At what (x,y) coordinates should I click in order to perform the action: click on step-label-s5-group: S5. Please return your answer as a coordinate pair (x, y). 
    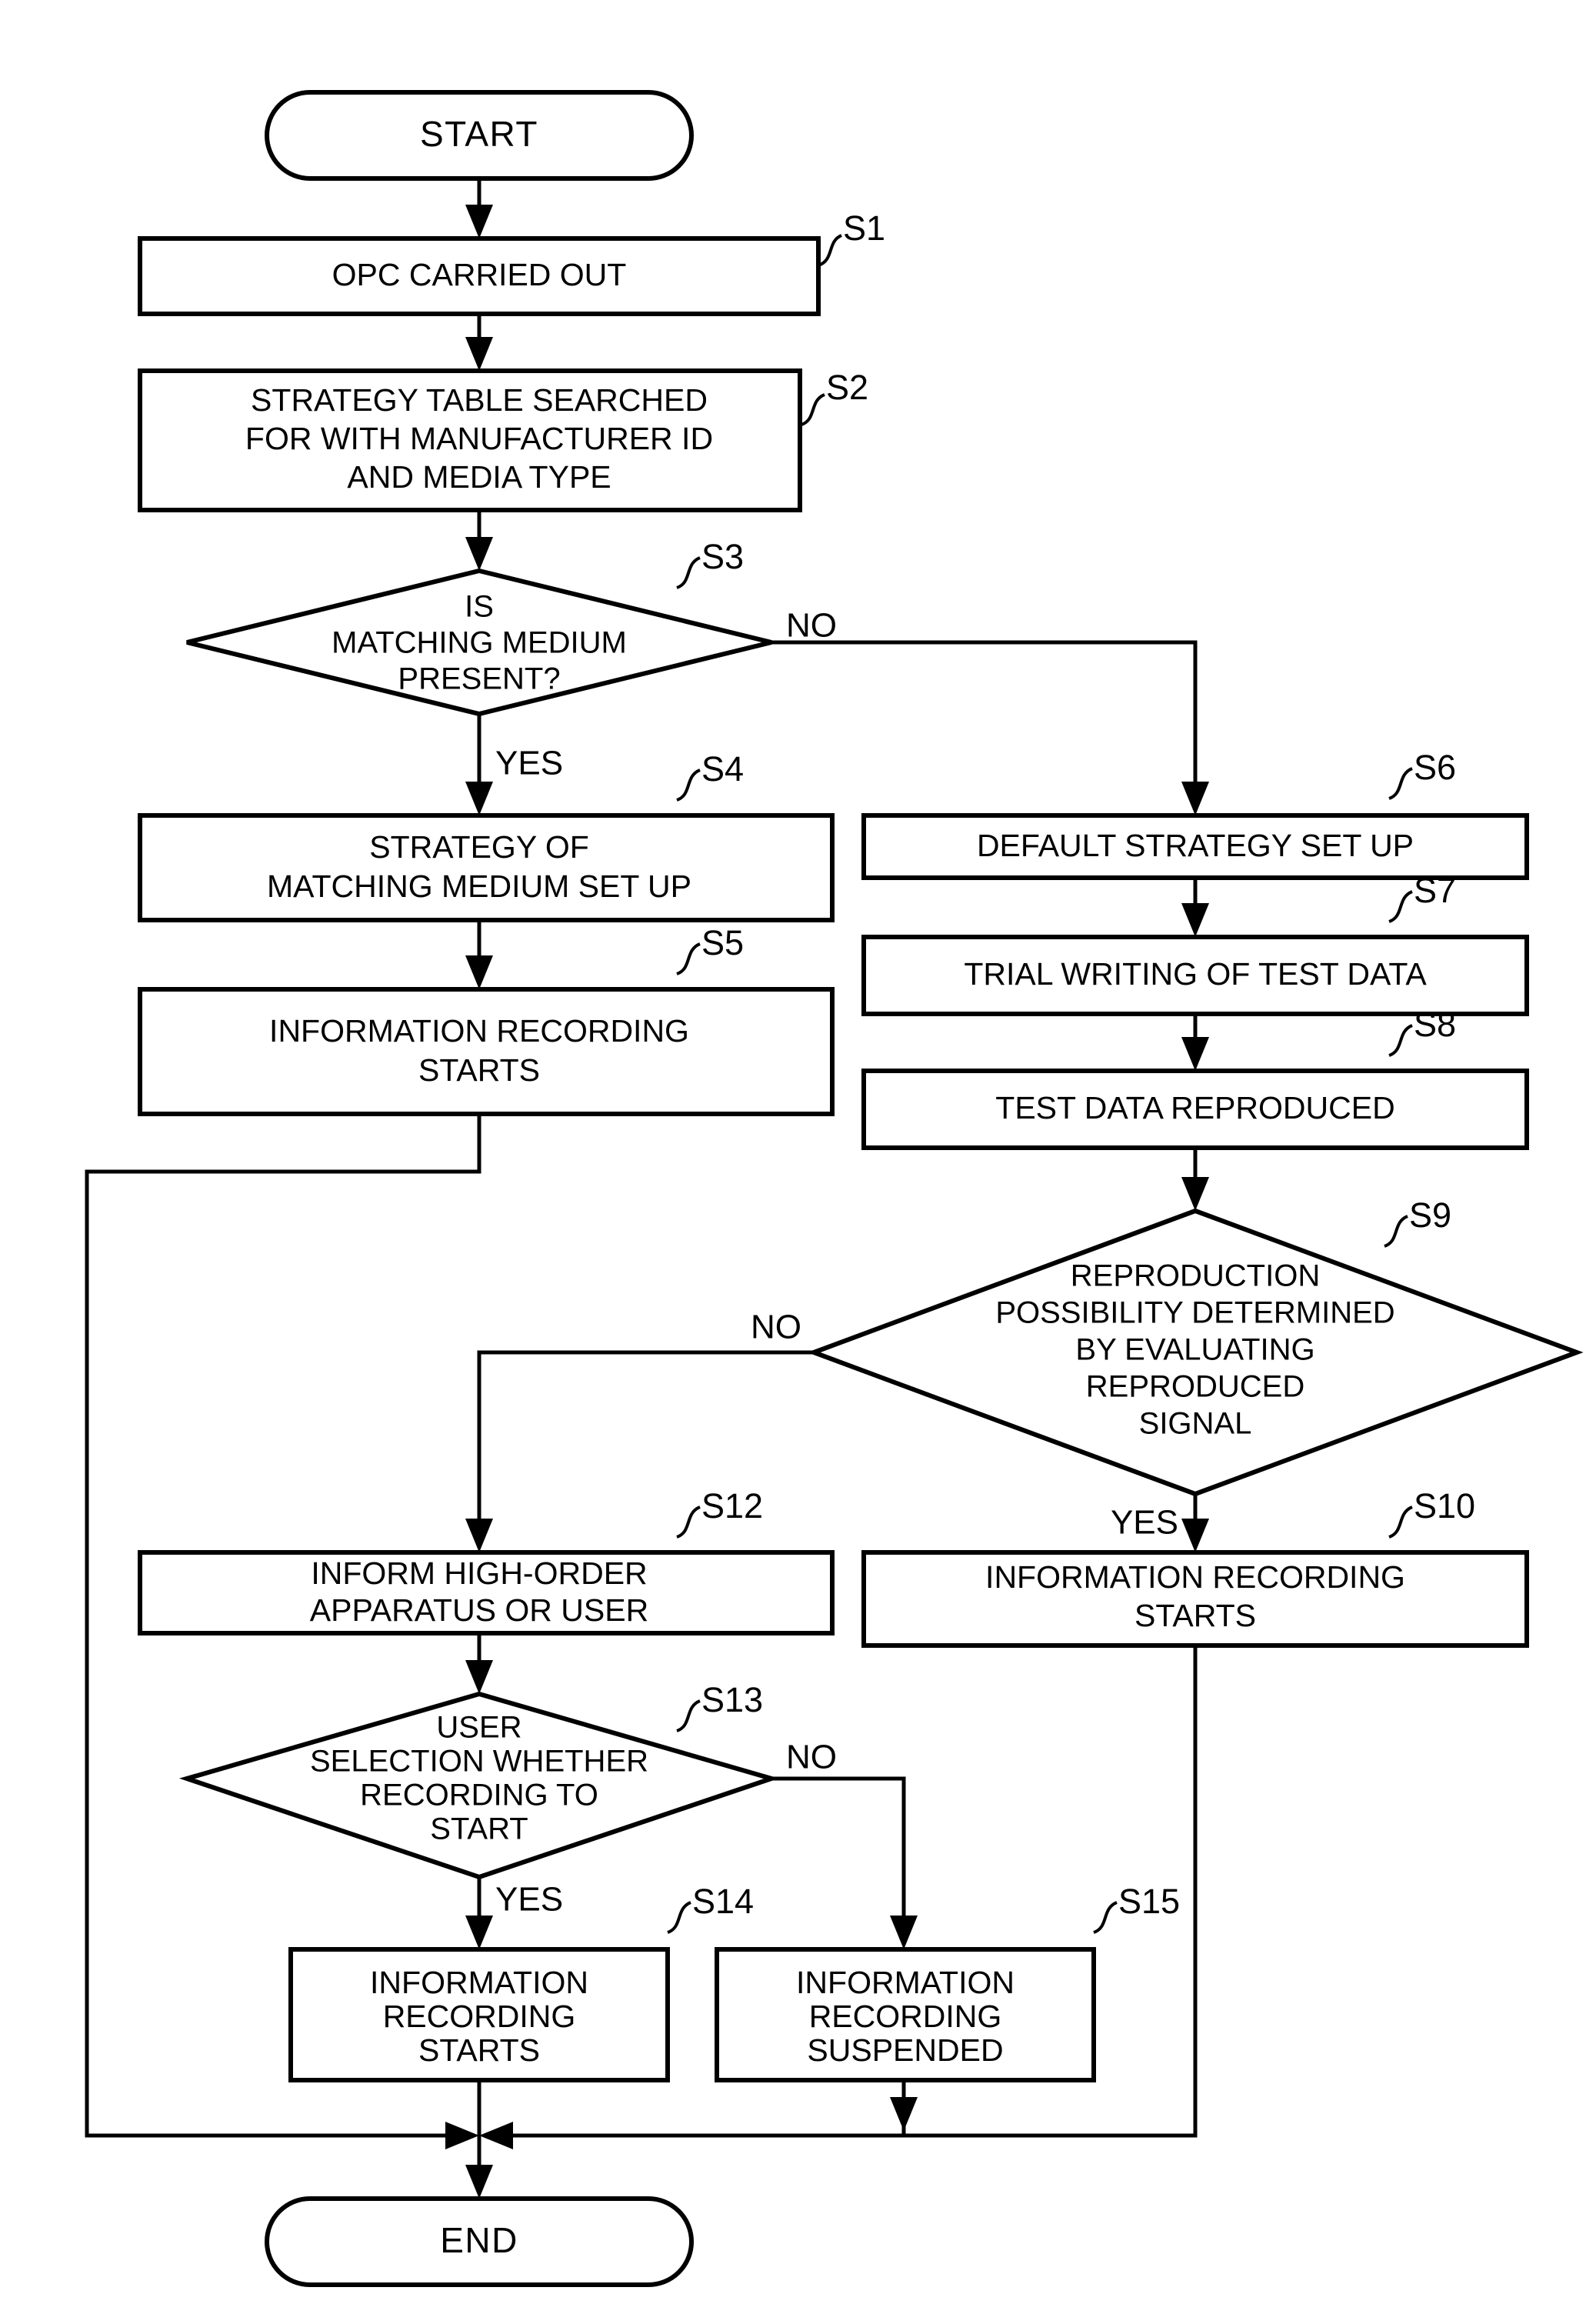
    Looking at the image, I should click on (710, 949).